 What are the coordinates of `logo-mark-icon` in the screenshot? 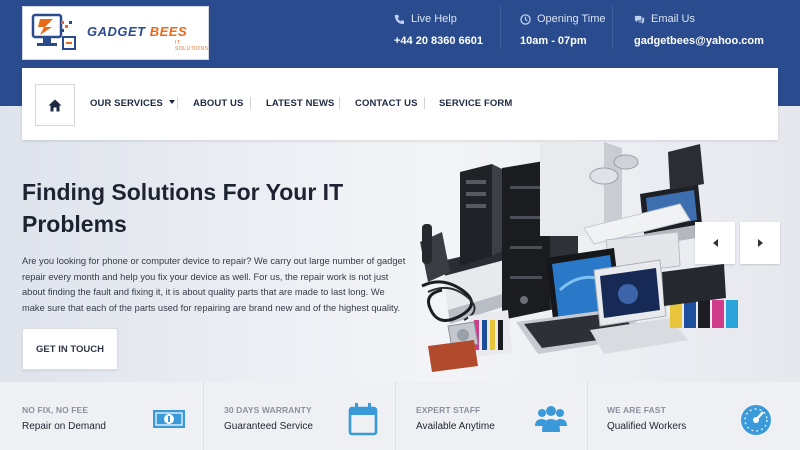 It's located at (53, 31).